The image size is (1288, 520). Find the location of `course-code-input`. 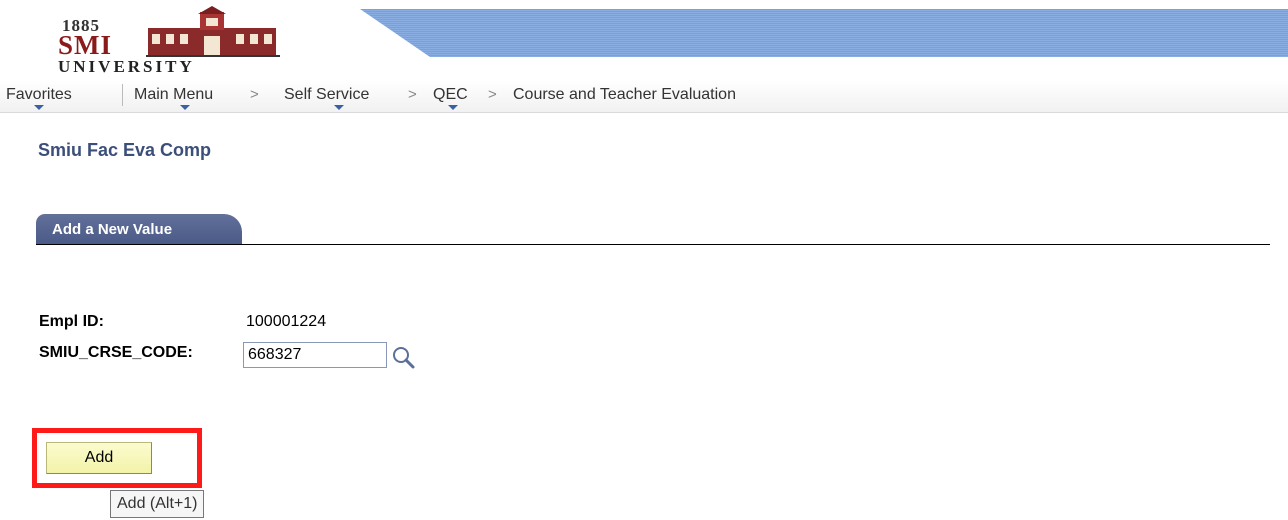

course-code-input is located at coordinates (315, 355).